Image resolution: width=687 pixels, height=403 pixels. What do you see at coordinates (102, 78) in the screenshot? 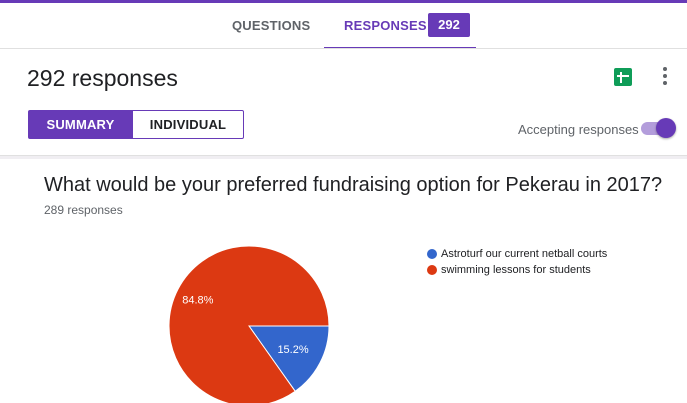
I see `page-title: 292 responses` at bounding box center [102, 78].